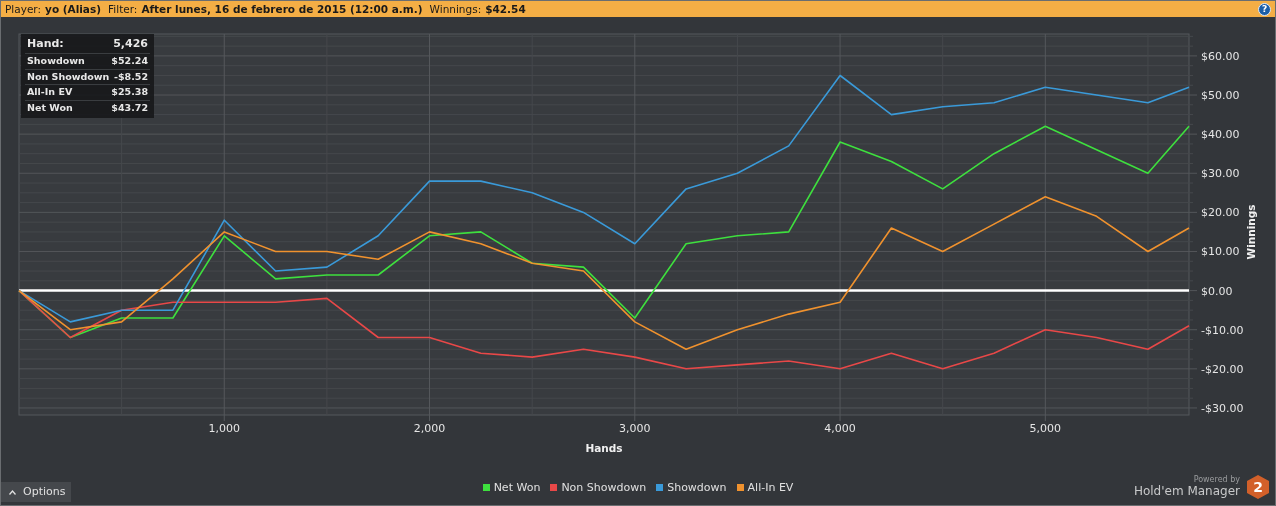 The width and height of the screenshot is (1276, 506). Describe the element at coordinates (1251, 232) in the screenshot. I see `y-axis-title: Winnings` at that location.